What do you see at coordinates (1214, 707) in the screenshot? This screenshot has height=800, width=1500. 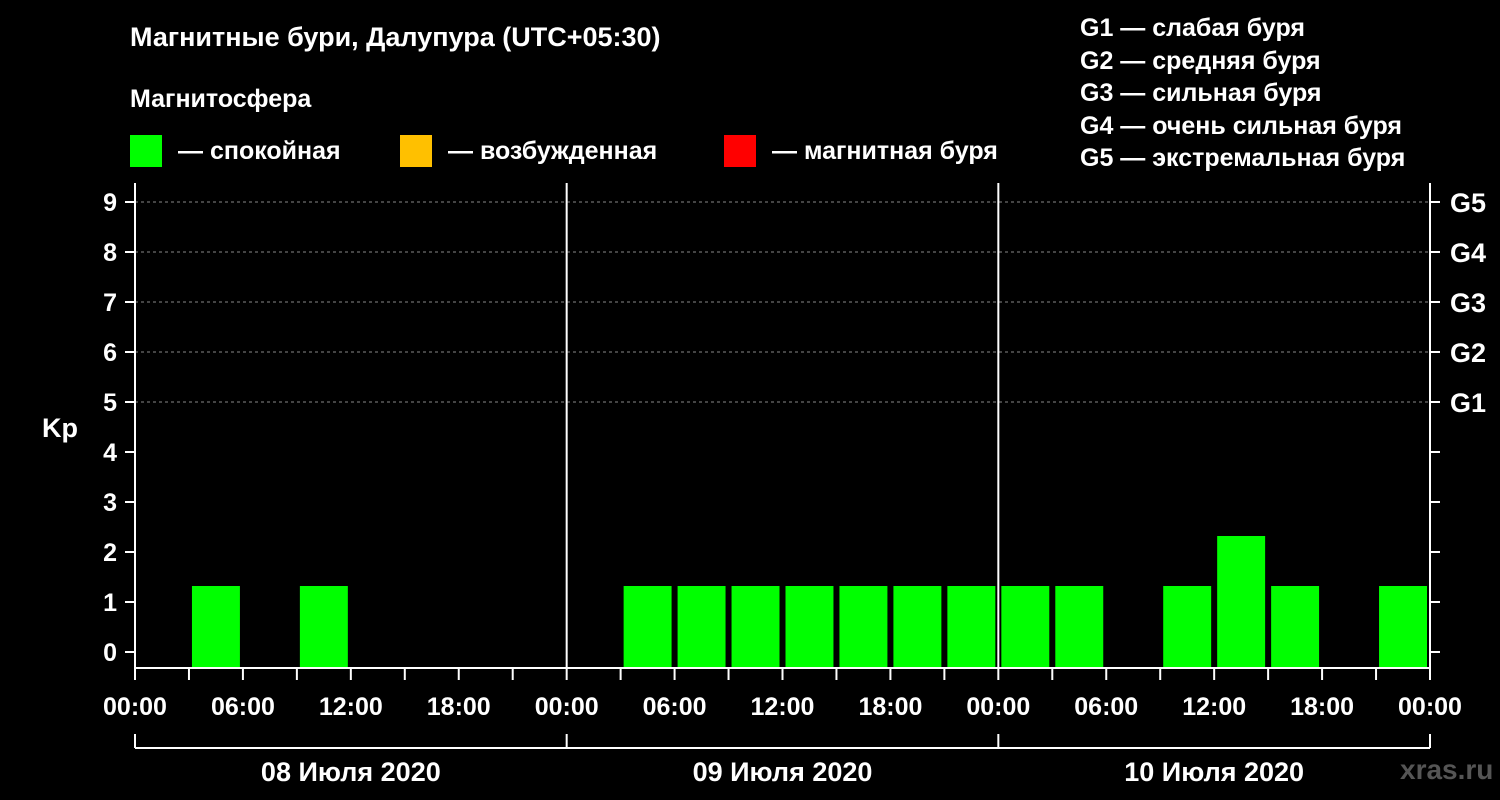 I see `x-tick-label-10: 12:00` at bounding box center [1214, 707].